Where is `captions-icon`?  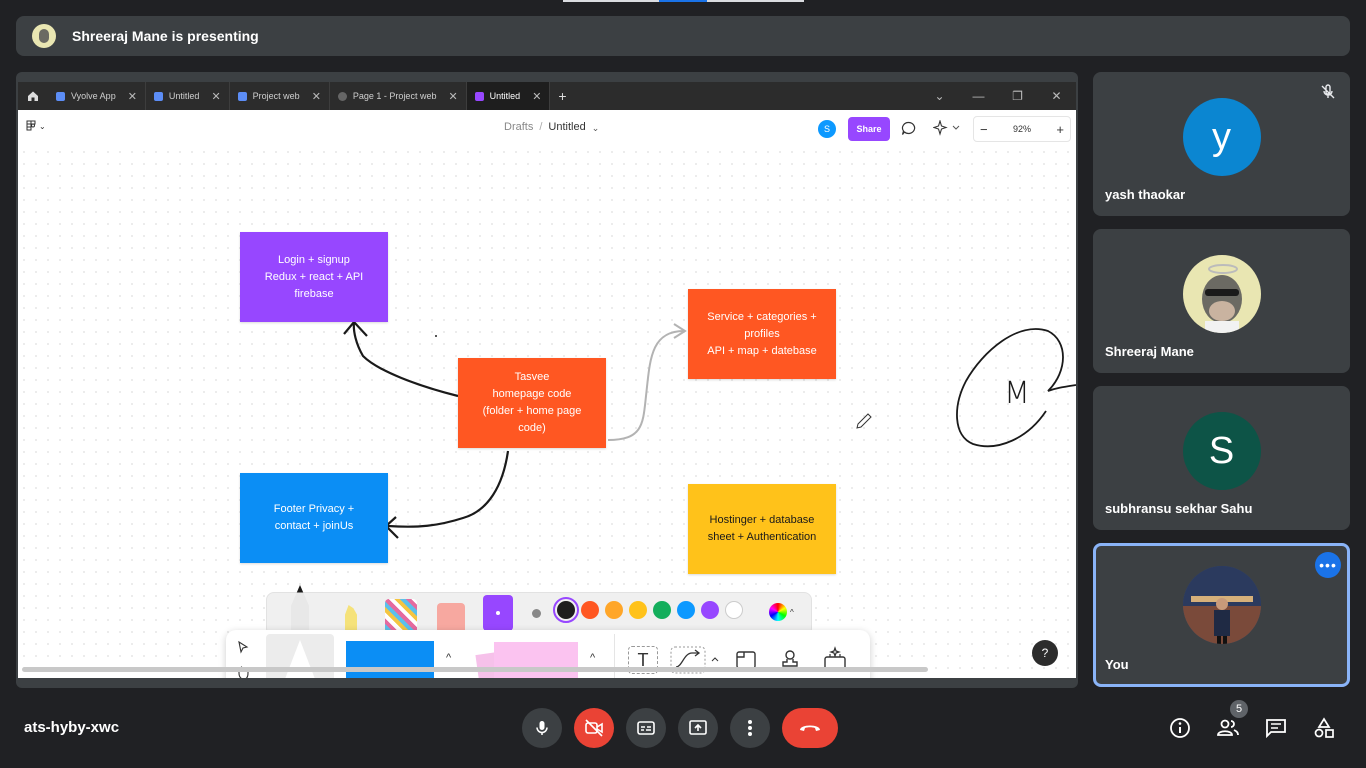
captions-icon is located at coordinates (646, 728).